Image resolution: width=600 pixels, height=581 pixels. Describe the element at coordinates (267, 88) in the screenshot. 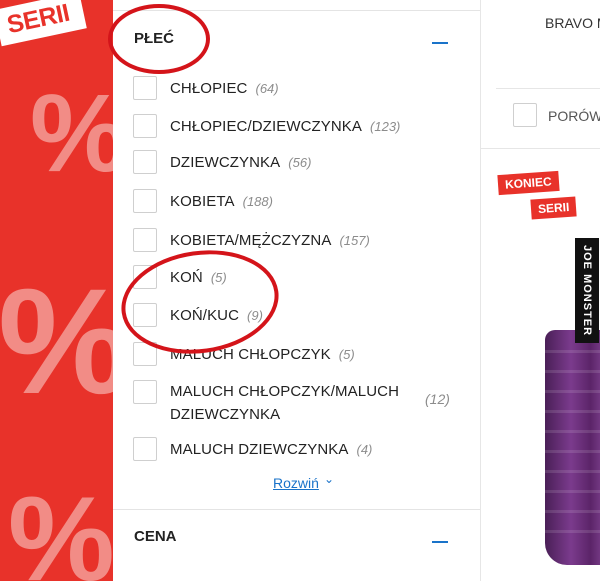

I see `option-count: (64)` at that location.